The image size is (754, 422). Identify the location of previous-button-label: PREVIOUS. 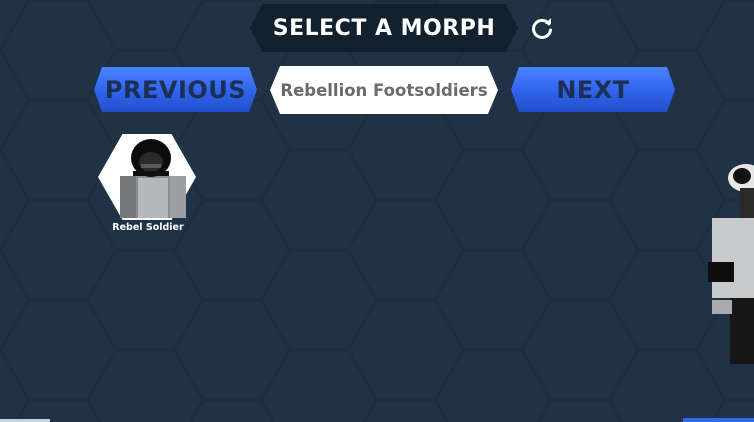
(175, 89).